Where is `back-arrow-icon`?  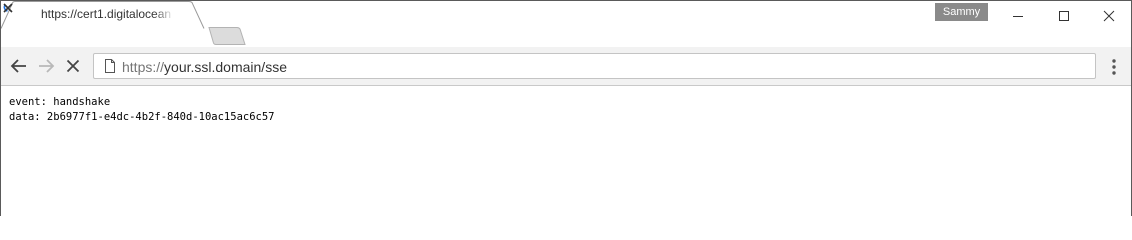
back-arrow-icon is located at coordinates (19, 66).